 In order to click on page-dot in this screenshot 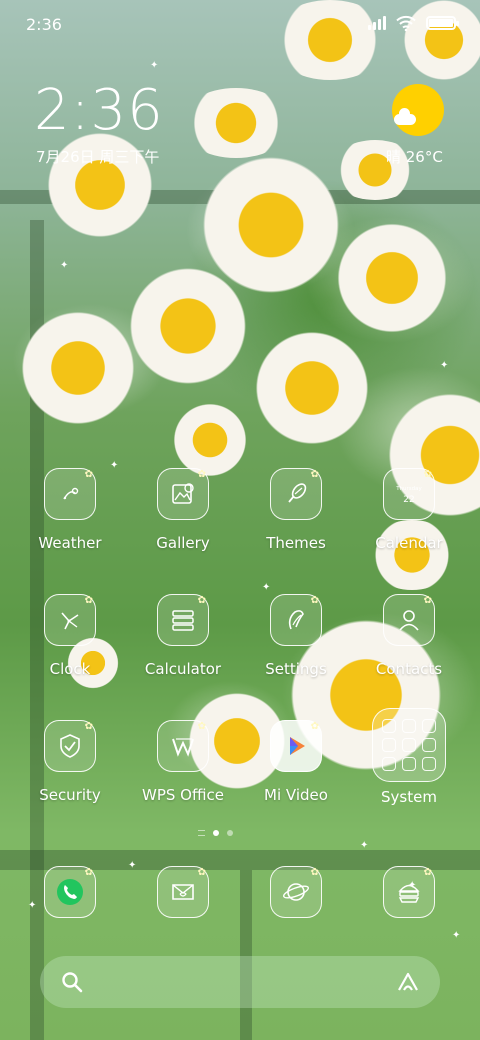, I will do `click(230, 833)`.